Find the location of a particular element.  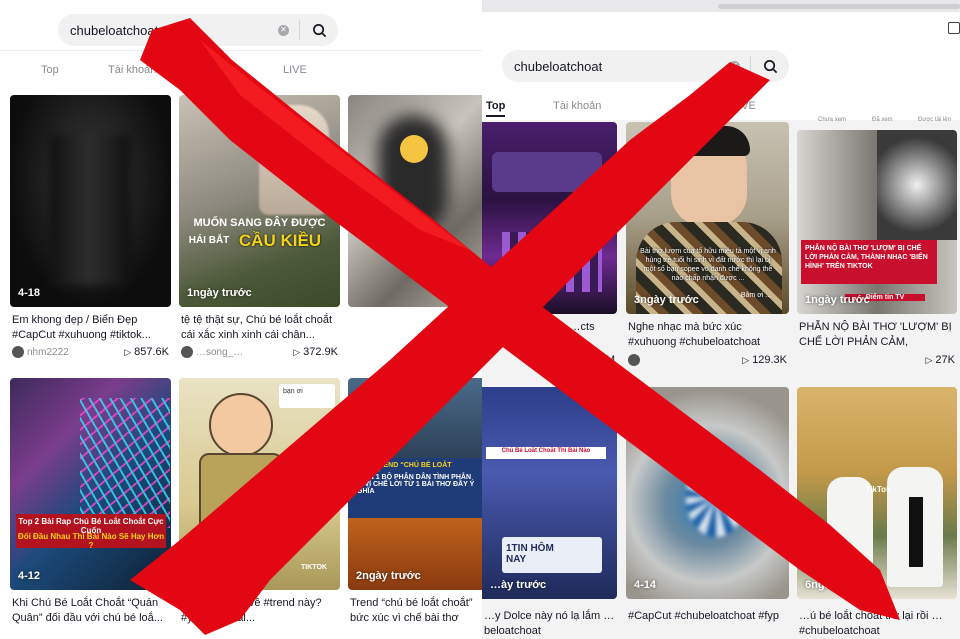

video-card: …uốn líu lưỡi 😂 …cts ▷ 1.6M is located at coordinates (549, 248).